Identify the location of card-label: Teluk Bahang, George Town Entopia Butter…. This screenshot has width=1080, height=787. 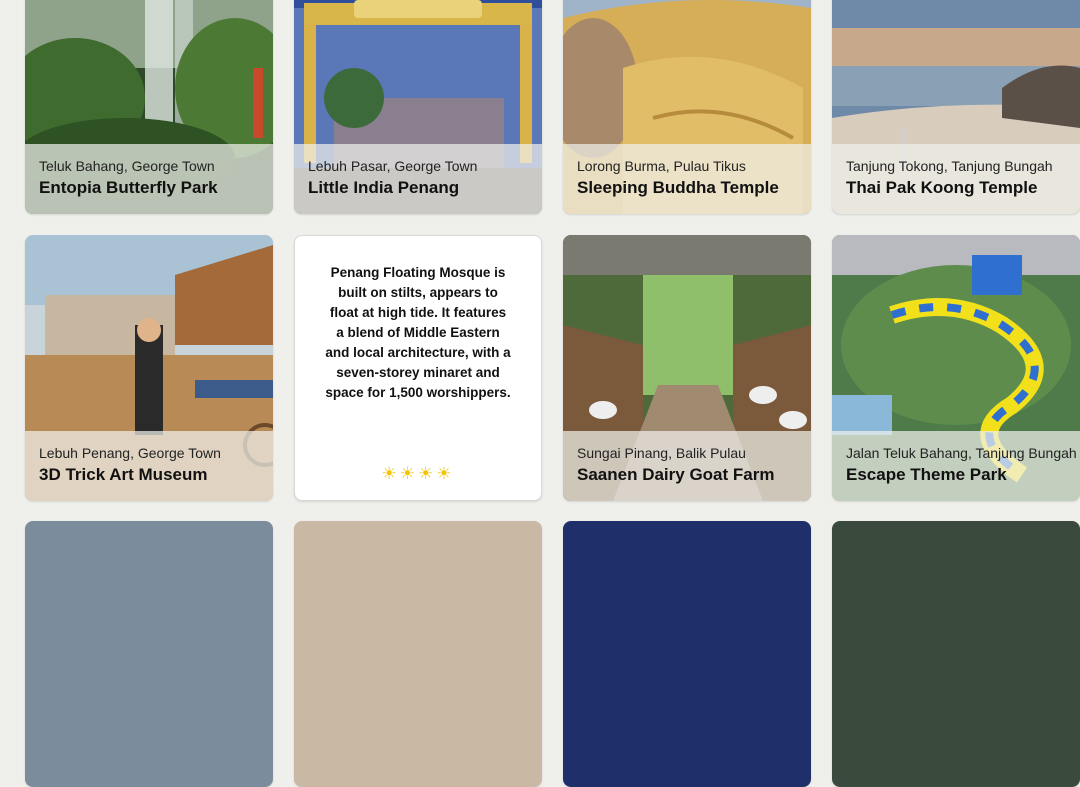
(149, 179).